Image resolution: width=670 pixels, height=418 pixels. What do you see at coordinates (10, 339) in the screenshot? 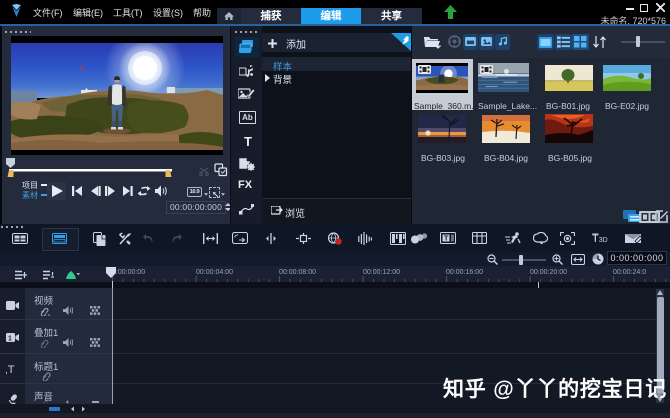
I see `svg-text: 1` at bounding box center [10, 339].